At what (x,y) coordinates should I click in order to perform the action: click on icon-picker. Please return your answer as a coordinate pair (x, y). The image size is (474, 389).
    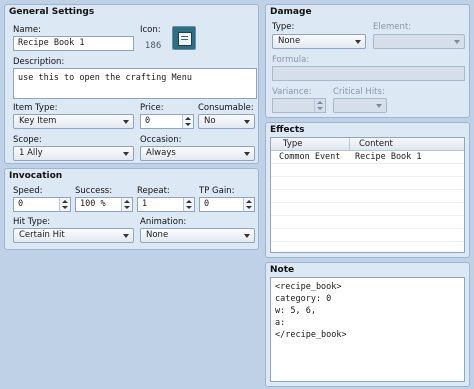
    Looking at the image, I should click on (184, 38).